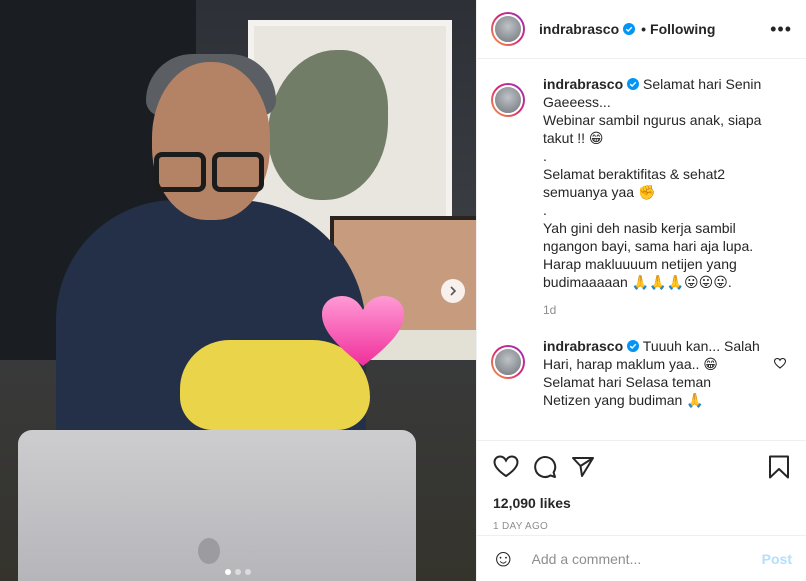  I want to click on comment-text: Tuuuh kan... Salah, so click(701, 346).